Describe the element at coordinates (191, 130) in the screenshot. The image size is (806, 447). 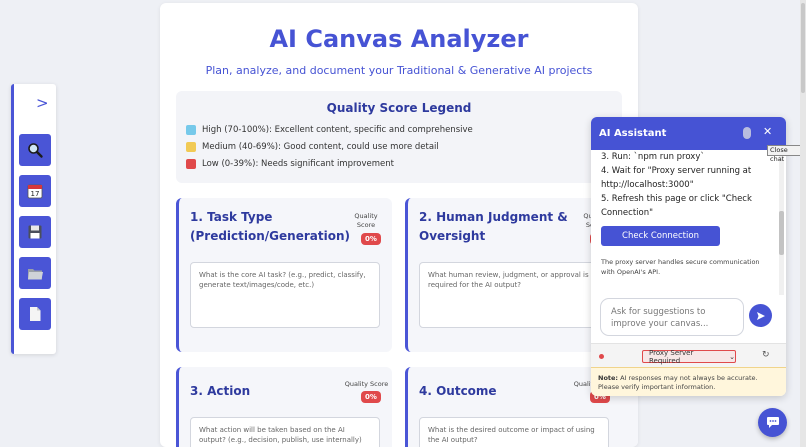
I see `high-swatch` at that location.